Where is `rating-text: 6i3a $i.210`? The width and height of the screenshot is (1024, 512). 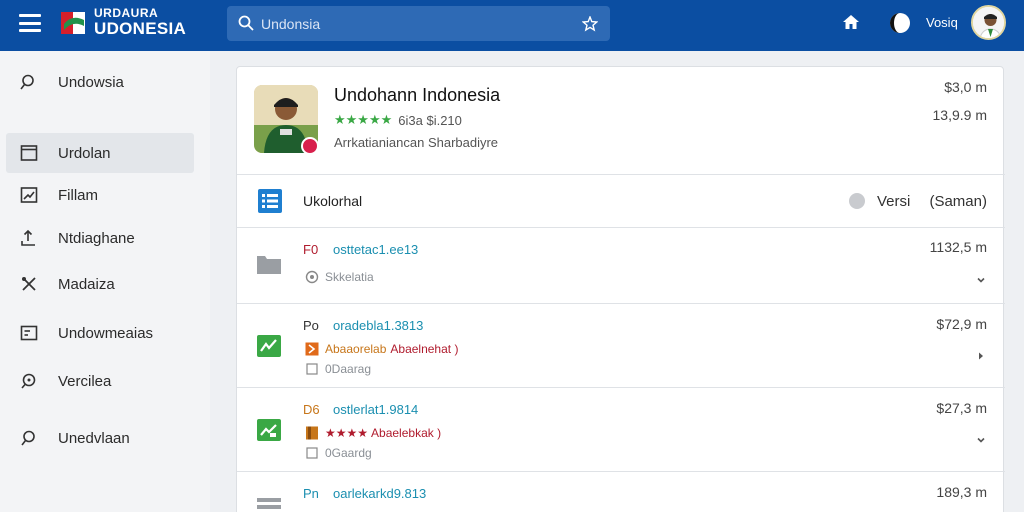 rating-text: 6i3a $i.210 is located at coordinates (430, 120).